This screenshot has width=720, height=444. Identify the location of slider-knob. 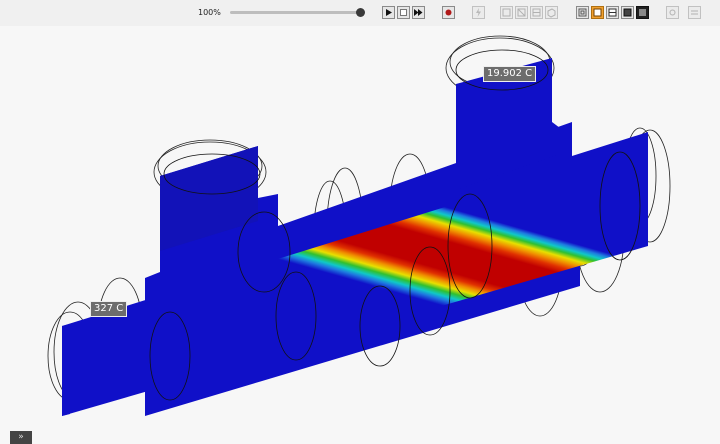
(360, 12).